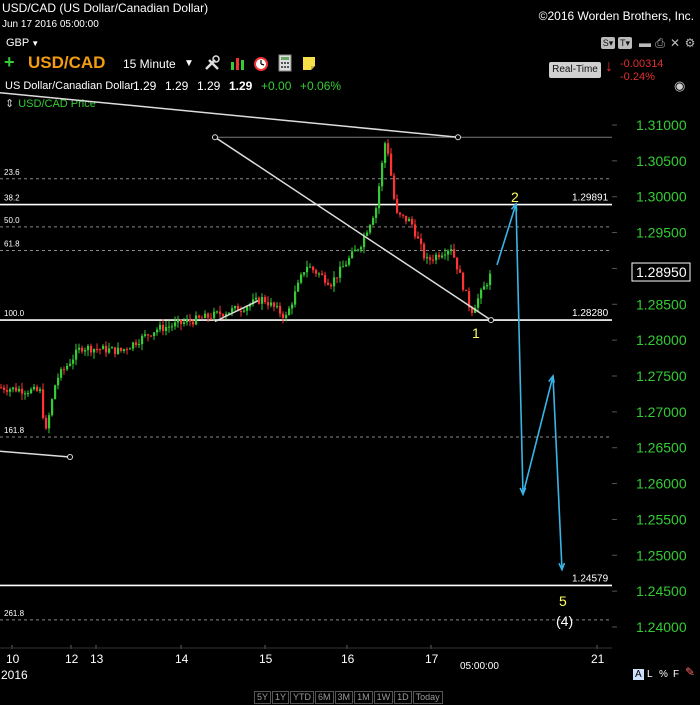  I want to click on price-tick-label: 1.27000, so click(661, 412).